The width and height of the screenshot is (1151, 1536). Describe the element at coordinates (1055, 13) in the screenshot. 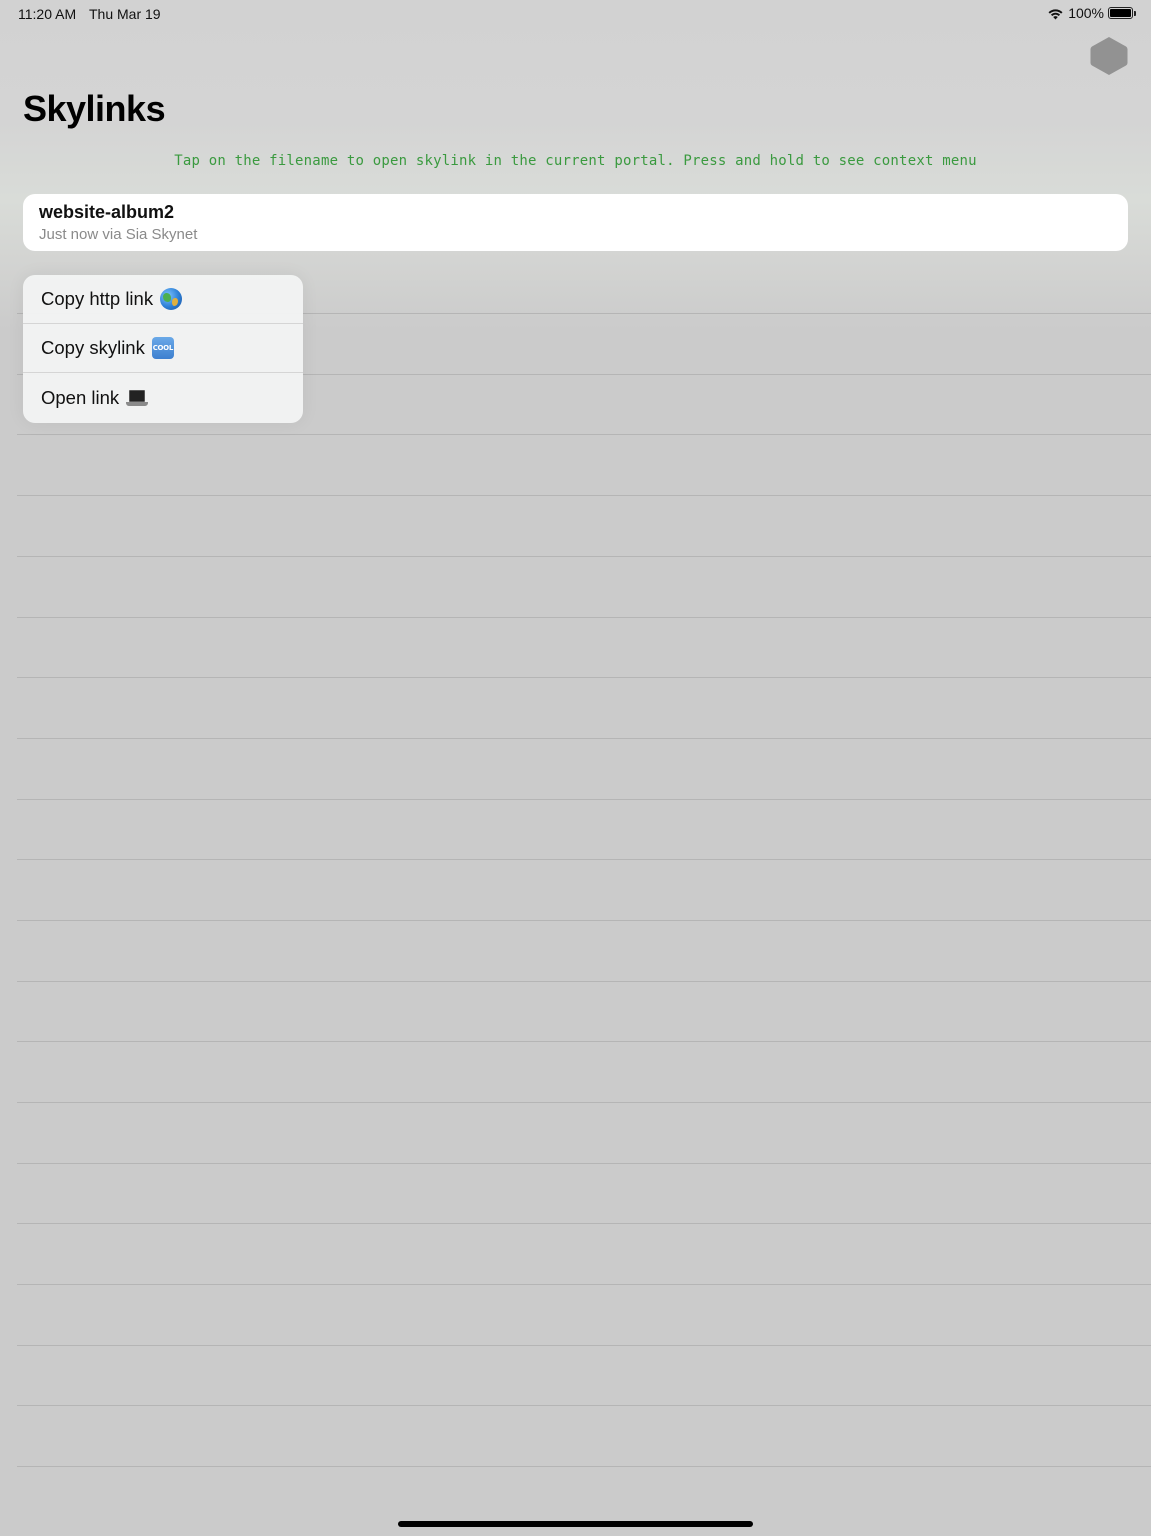

I see `wifi-icon` at that location.